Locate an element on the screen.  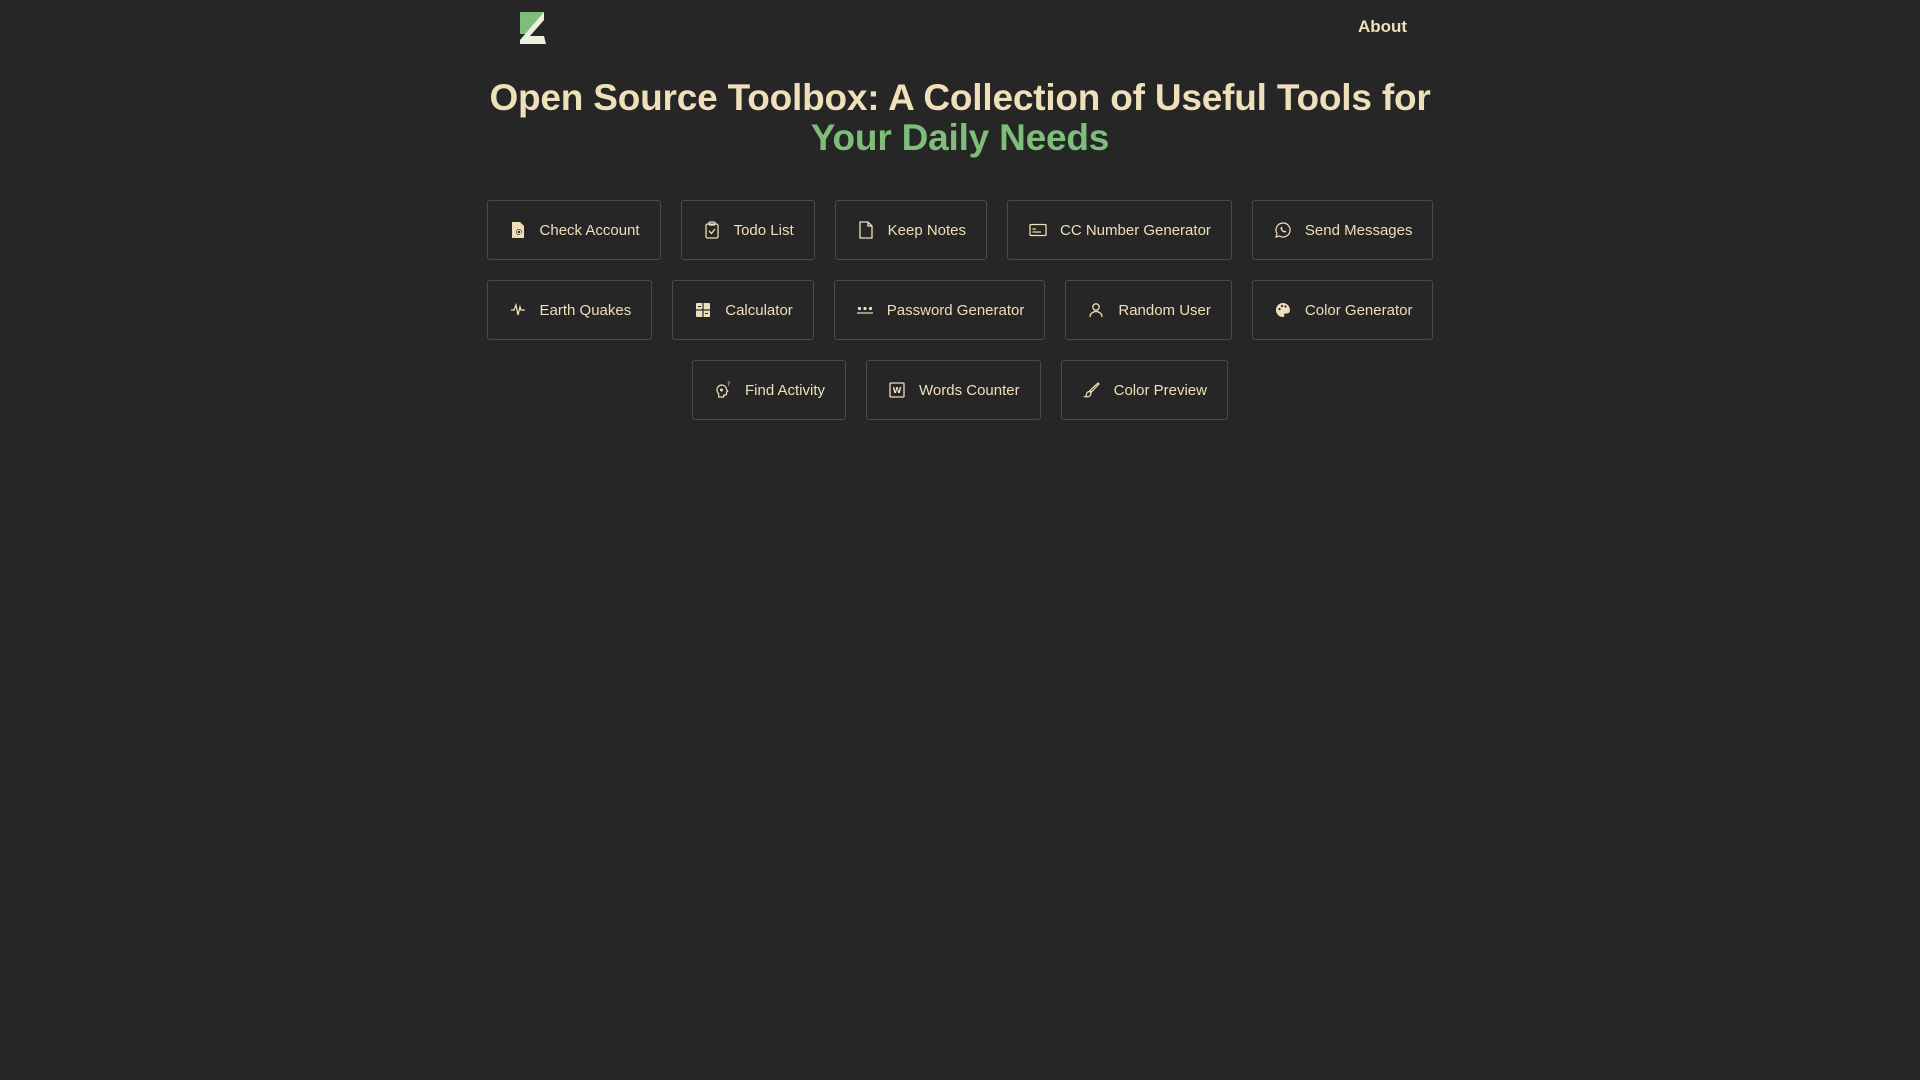
tool-label: Random User is located at coordinates (1164, 310).